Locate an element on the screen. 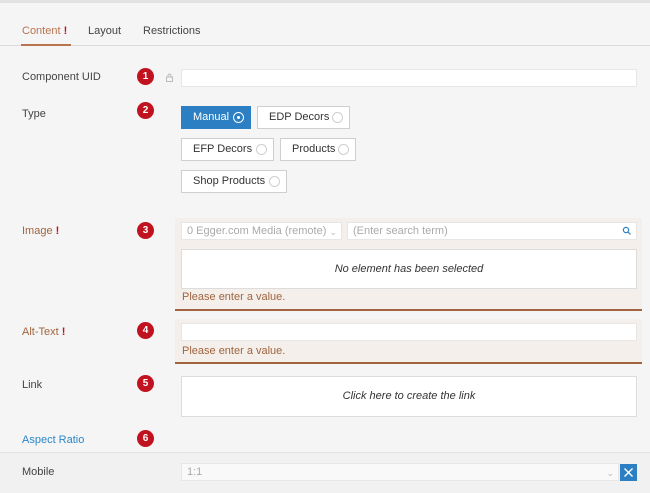 The width and height of the screenshot is (650, 493). mobile-row: Mobile 1:1 ⌄ is located at coordinates (325, 472).